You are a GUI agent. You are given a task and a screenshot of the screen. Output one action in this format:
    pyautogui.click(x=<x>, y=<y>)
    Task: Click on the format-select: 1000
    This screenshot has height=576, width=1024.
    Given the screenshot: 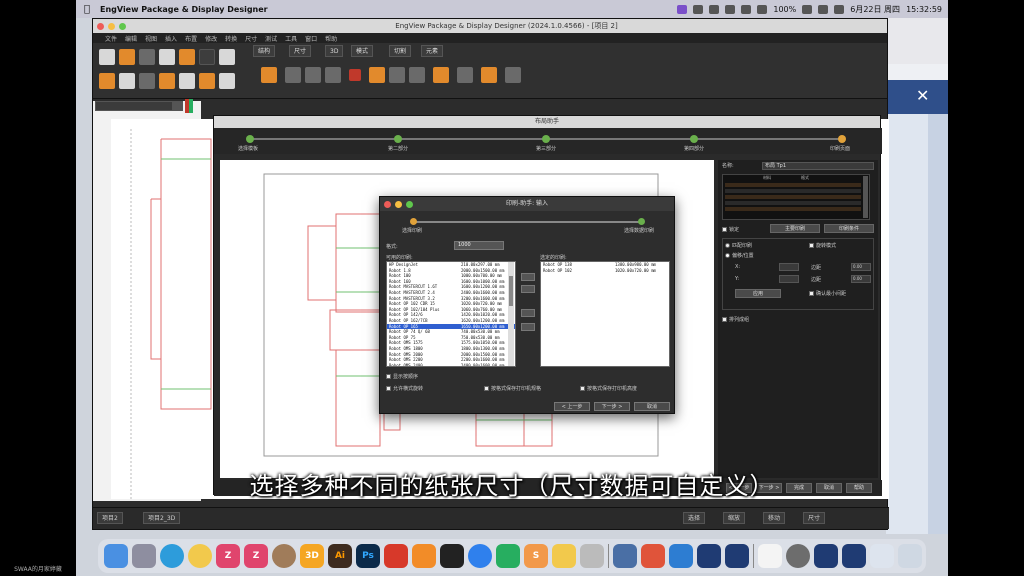 What is the action you would take?
    pyautogui.click(x=479, y=245)
    